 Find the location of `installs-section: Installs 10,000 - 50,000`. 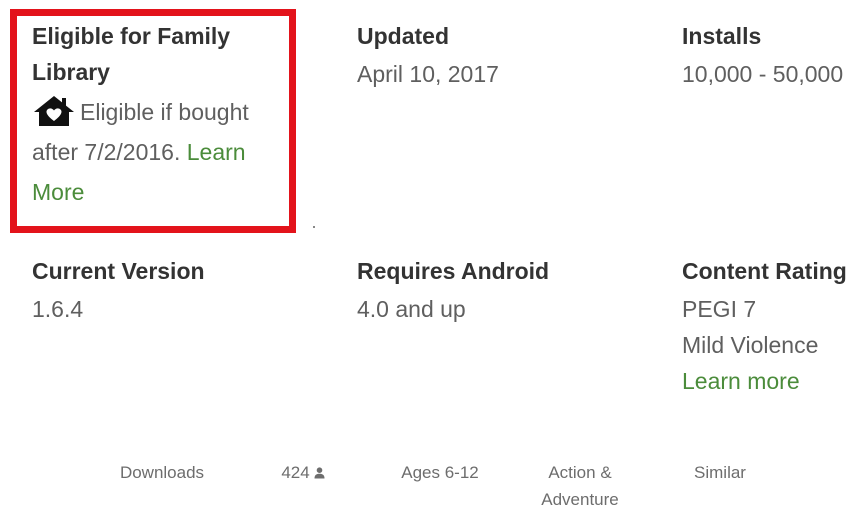

installs-section: Installs 10,000 - 50,000 is located at coordinates (762, 55).